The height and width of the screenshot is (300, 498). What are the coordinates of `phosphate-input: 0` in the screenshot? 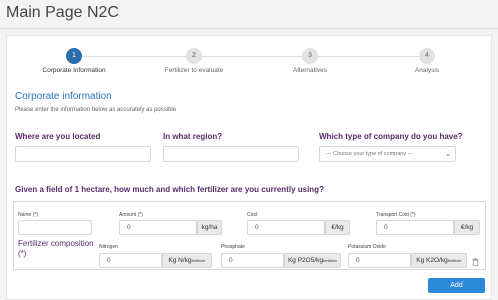 It's located at (252, 260).